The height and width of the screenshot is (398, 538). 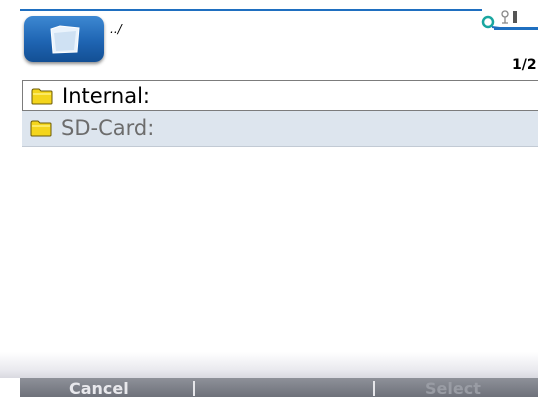 What do you see at coordinates (279, 388) in the screenshot?
I see `softkey-bar: Cancel Select` at bounding box center [279, 388].